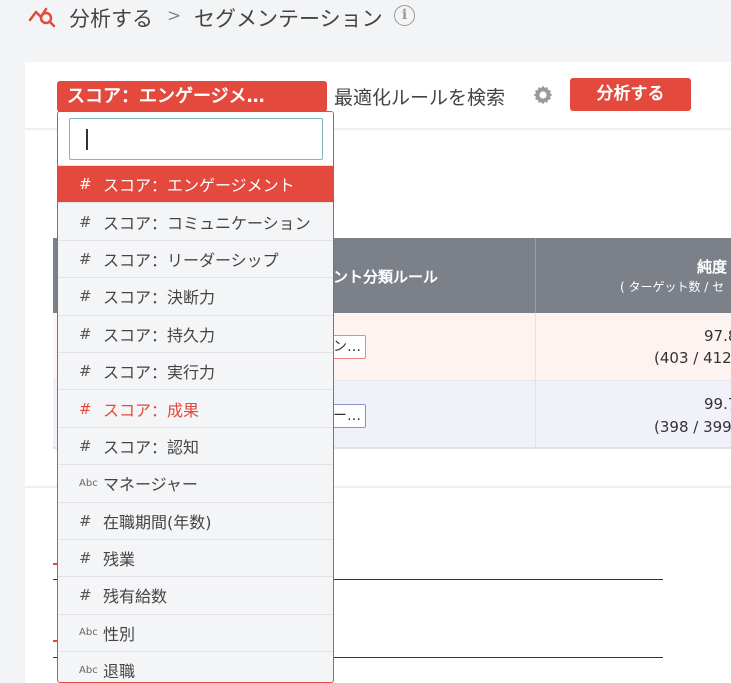 The height and width of the screenshot is (683, 731). I want to click on purity-ratio: (398 / 399, so click(692, 427).